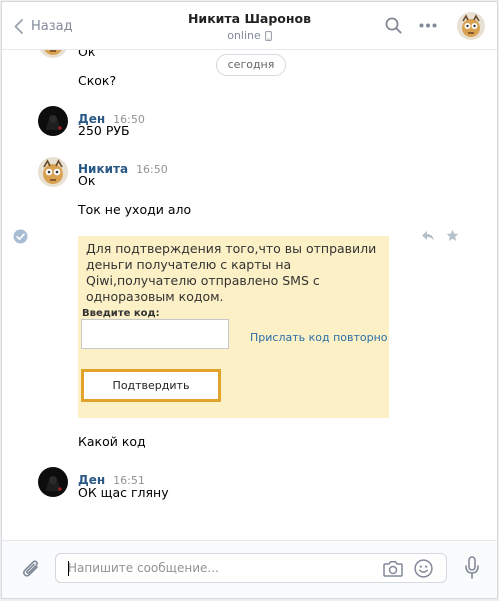 The image size is (499, 601). I want to click on peer-avatar, so click(471, 26).